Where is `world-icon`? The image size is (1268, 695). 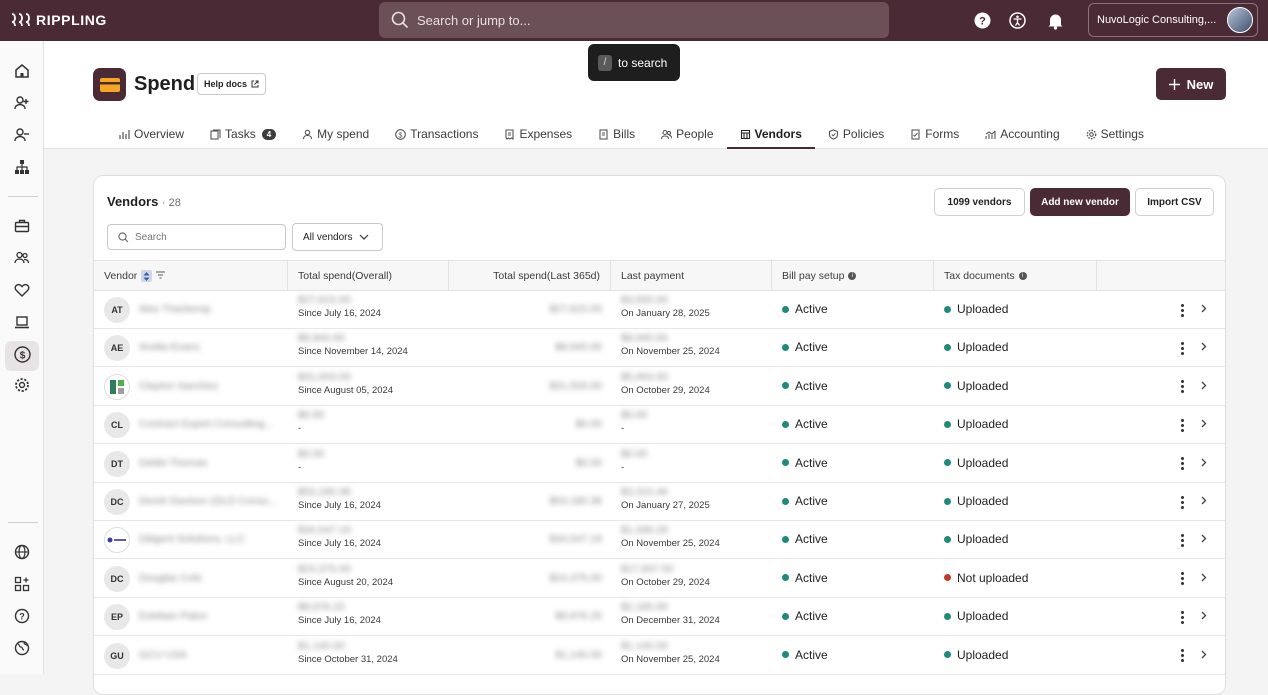
world-icon is located at coordinates (22, 648).